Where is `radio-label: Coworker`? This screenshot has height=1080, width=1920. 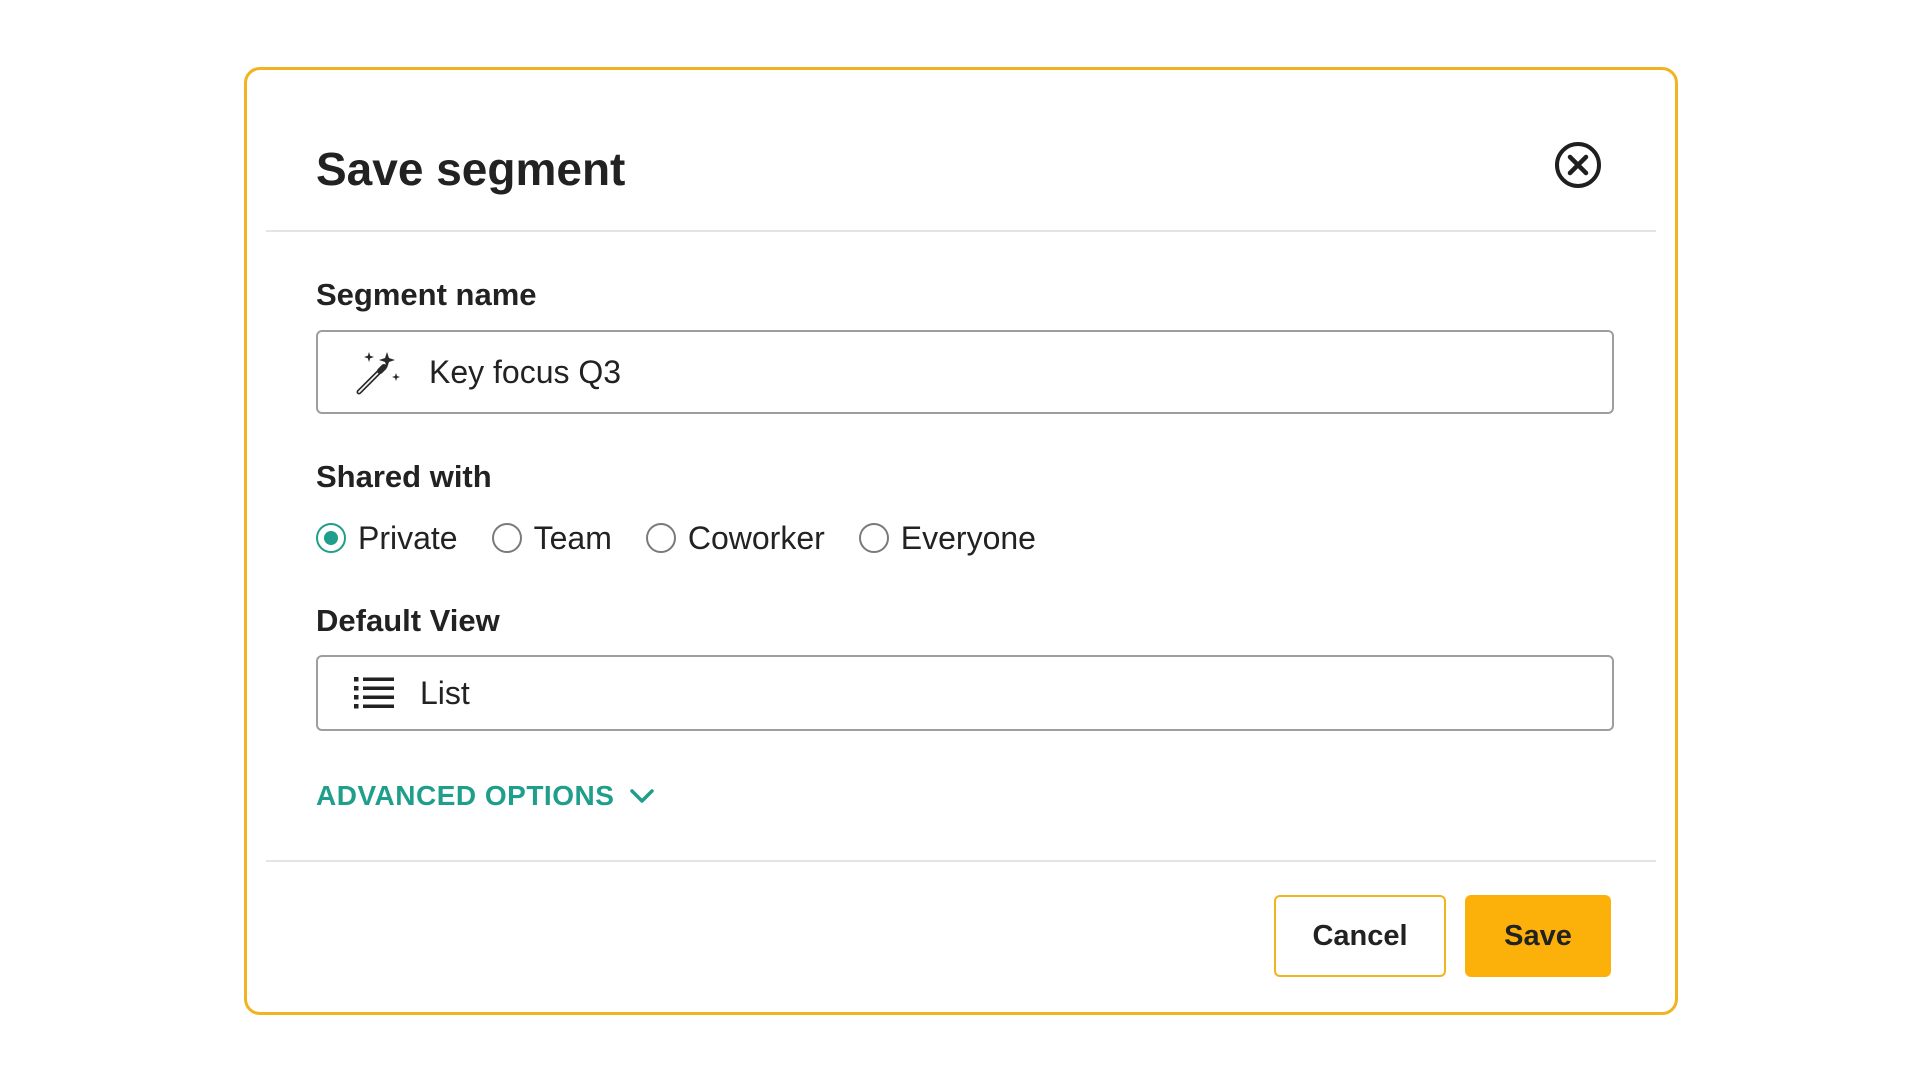 radio-label: Coworker is located at coordinates (756, 537).